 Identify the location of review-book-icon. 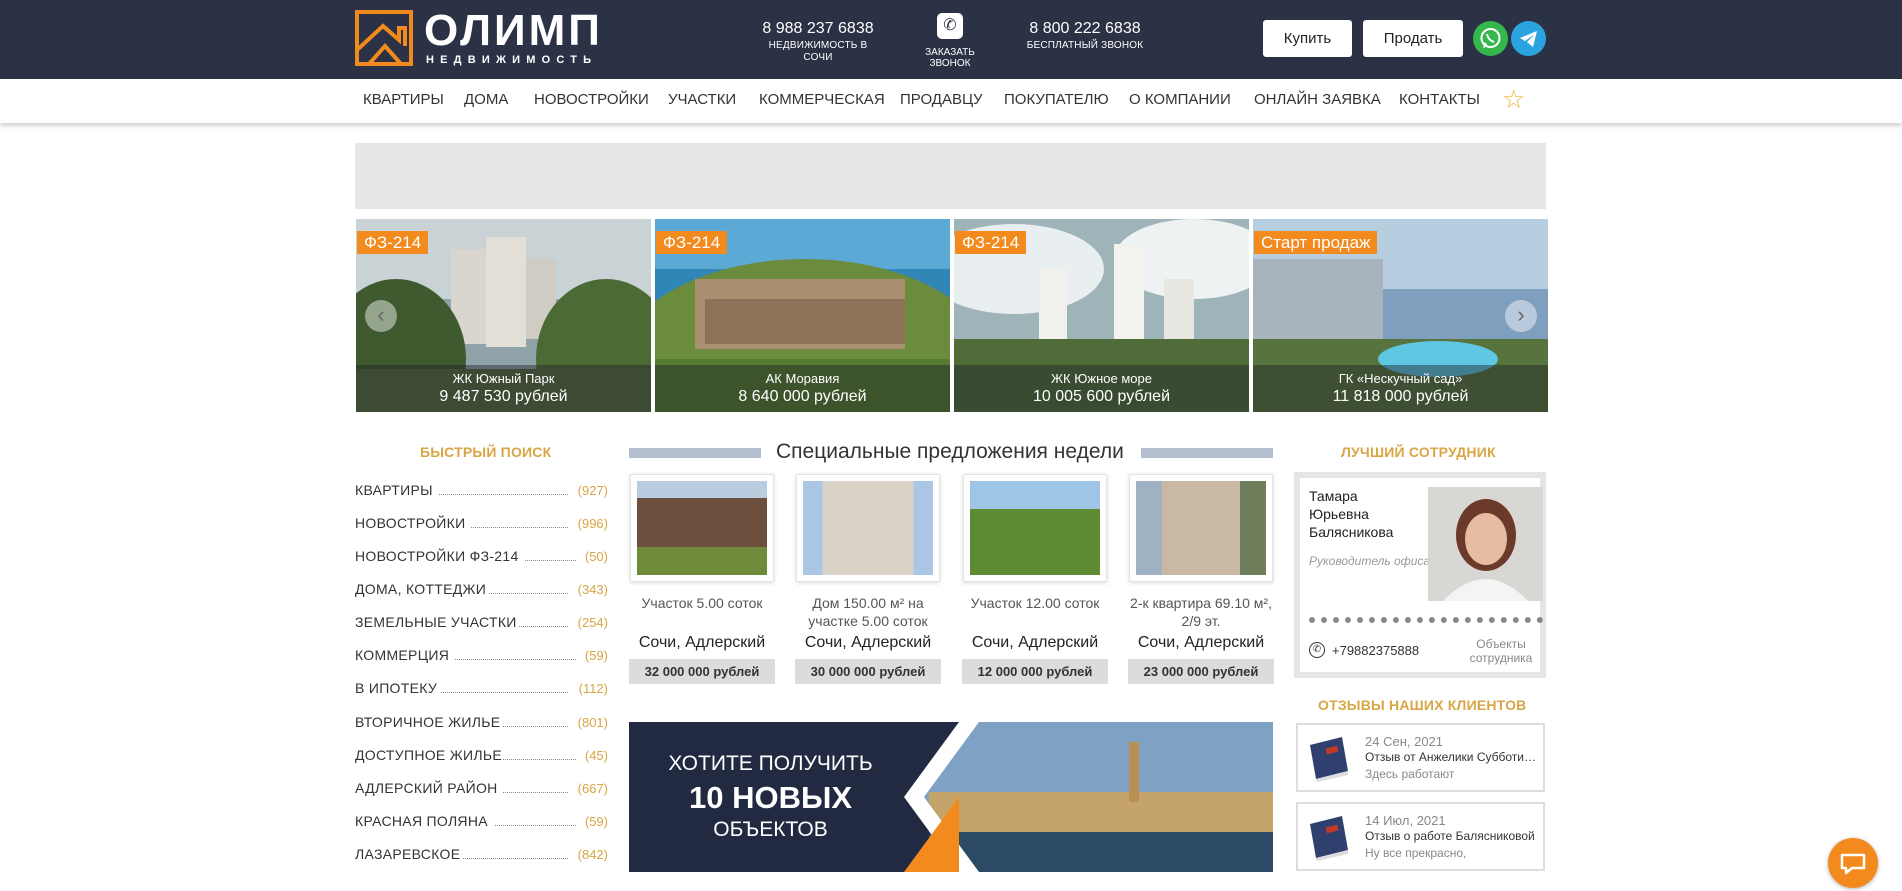
(1329, 759).